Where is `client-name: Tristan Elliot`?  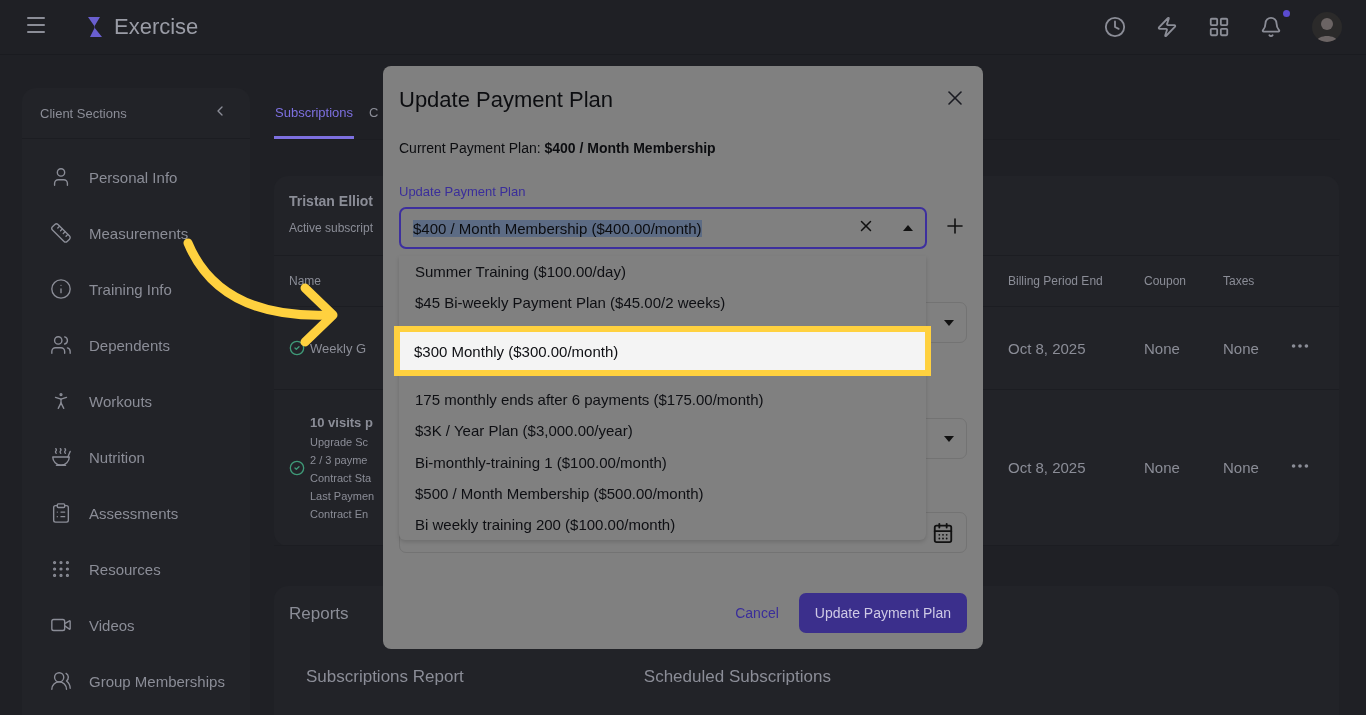
client-name: Tristan Elliot is located at coordinates (331, 201).